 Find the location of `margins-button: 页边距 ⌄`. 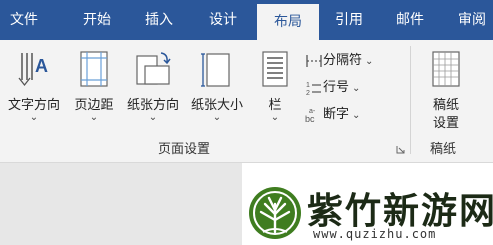

margins-button: 页边距 ⌄ is located at coordinates (94, 88).